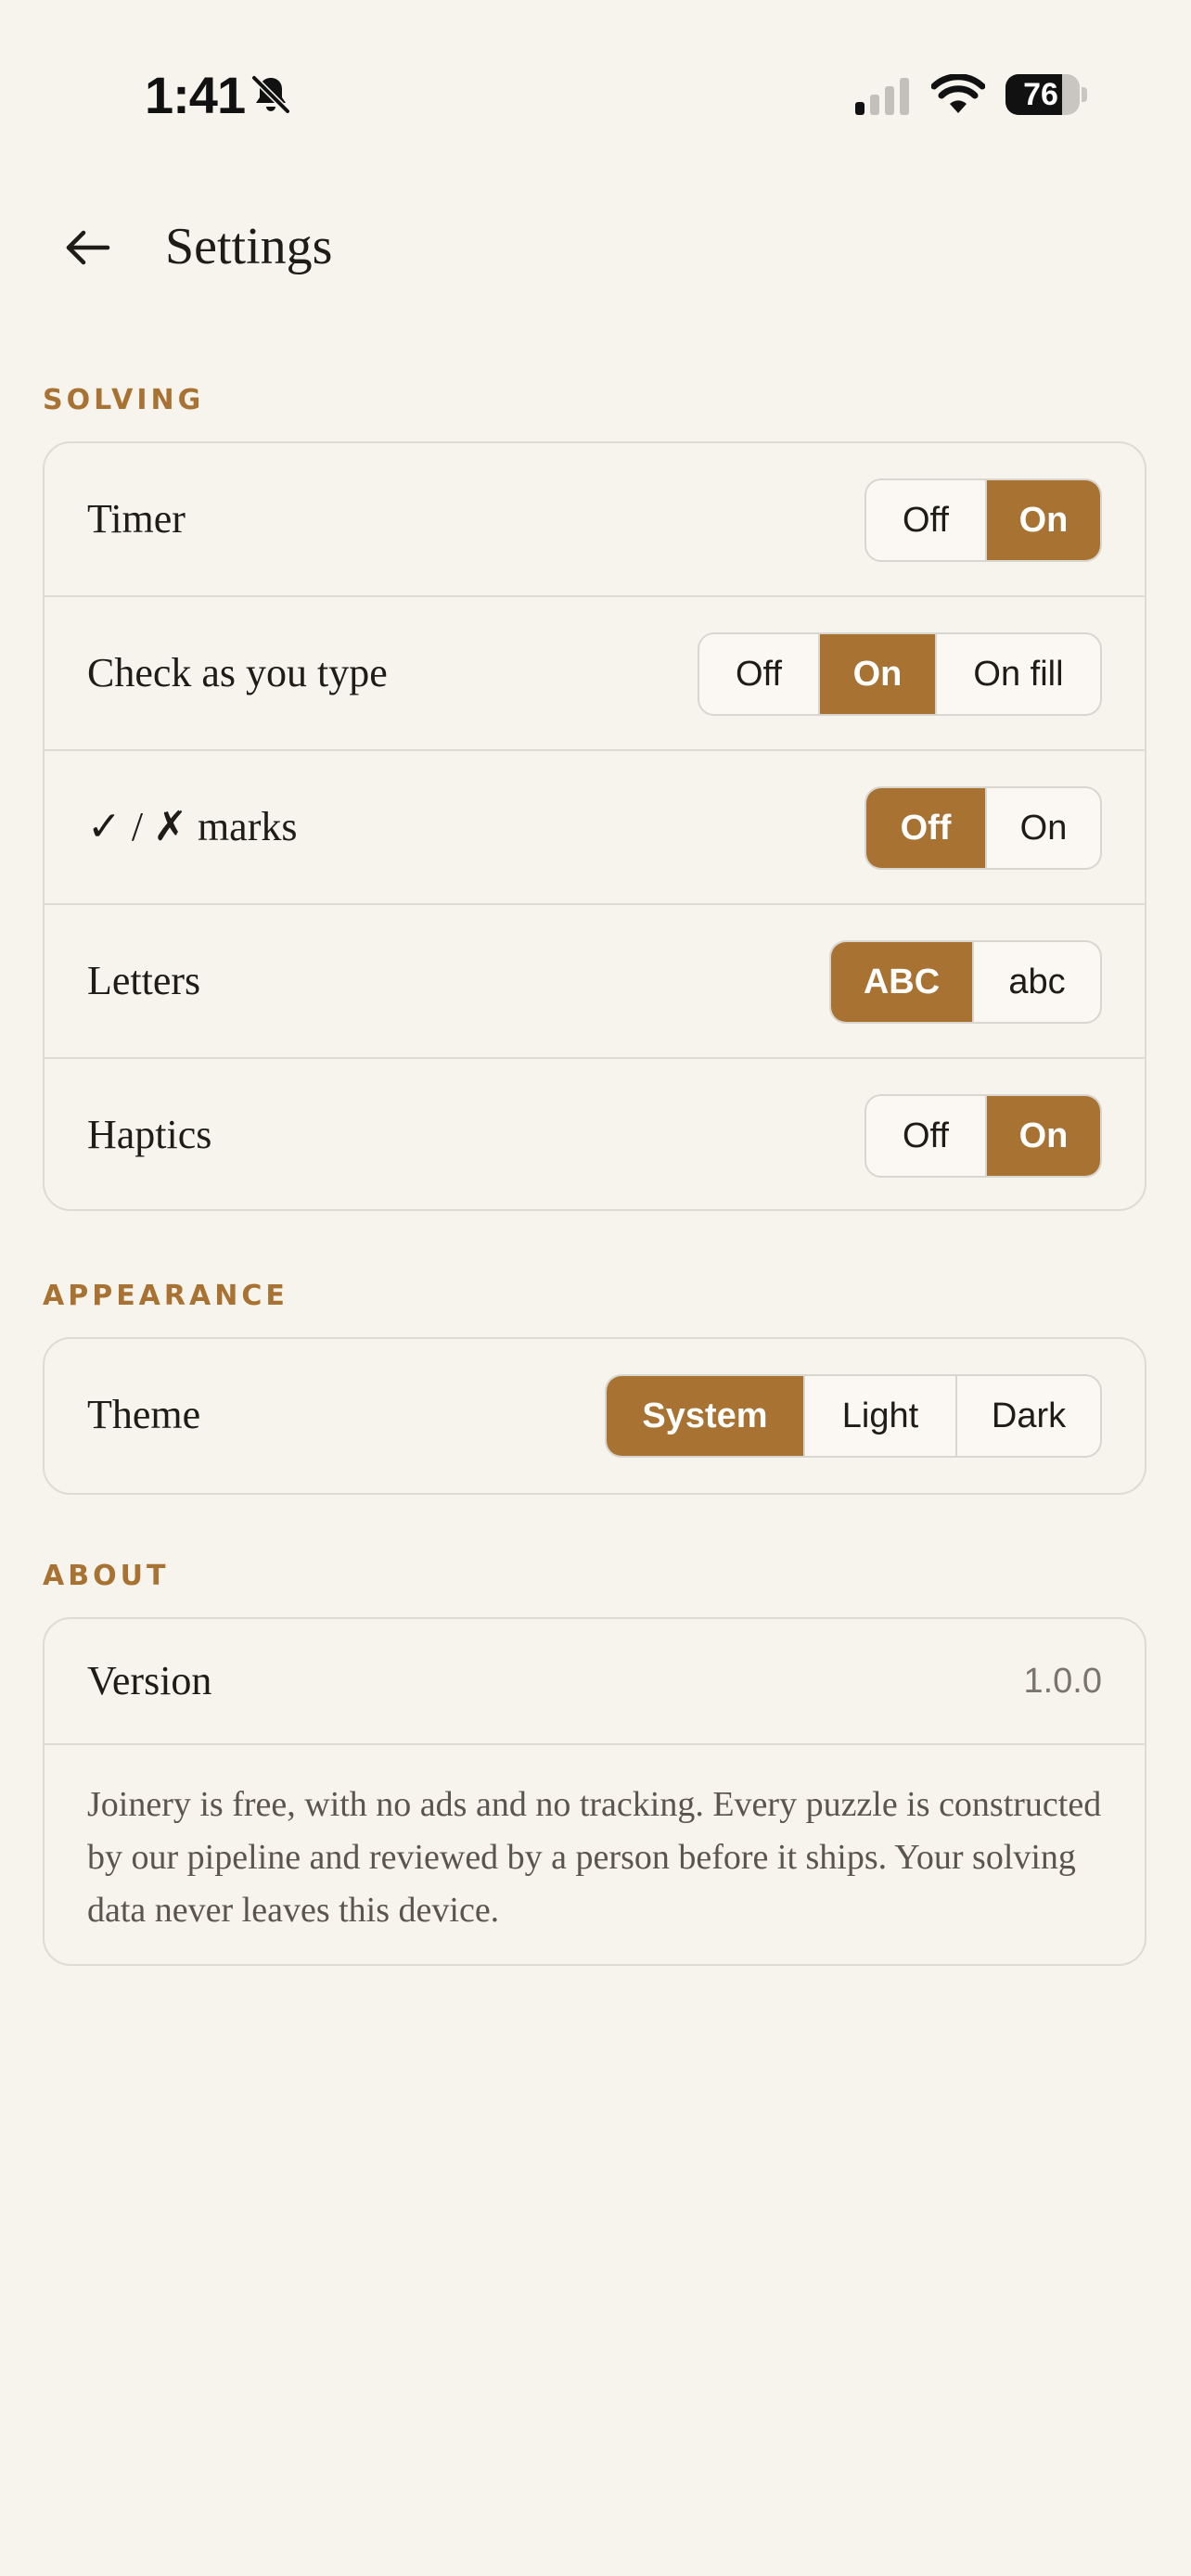 This screenshot has width=1191, height=2576. I want to click on segment-option: ABC, so click(901, 982).